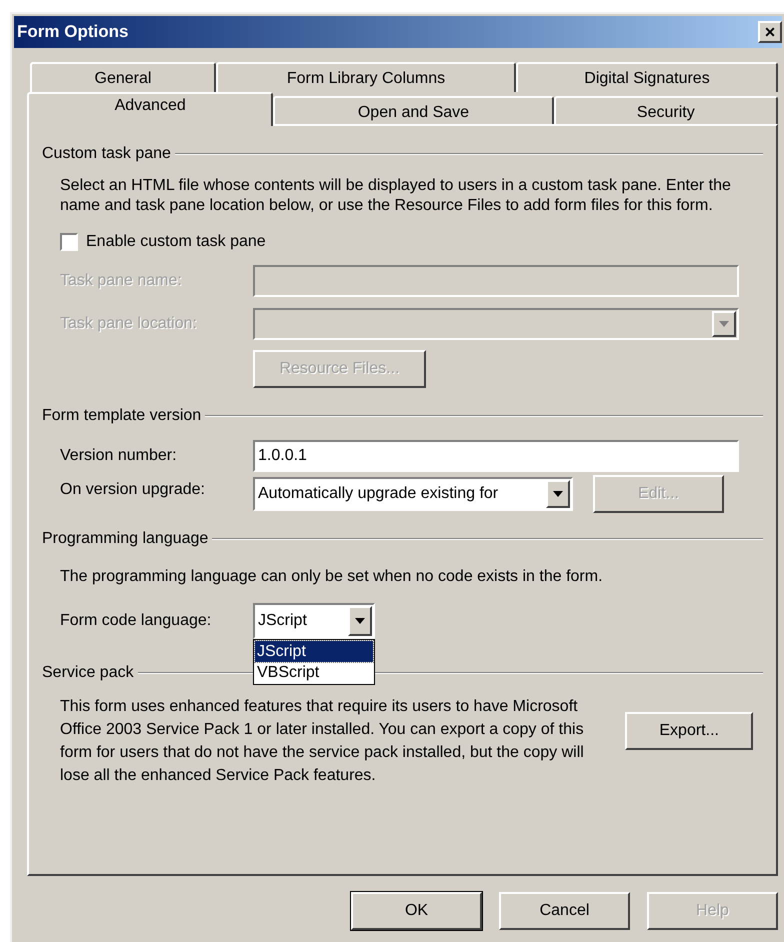  What do you see at coordinates (119, 456) in the screenshot?
I see `field-label: Version number:` at bounding box center [119, 456].